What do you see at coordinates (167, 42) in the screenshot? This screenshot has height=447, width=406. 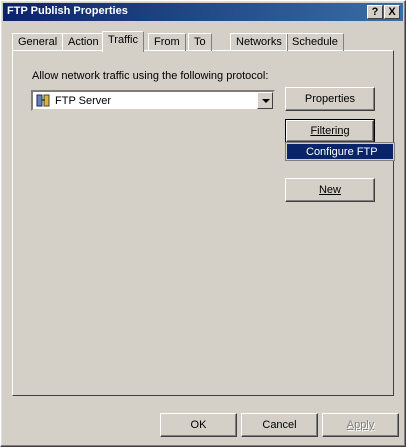 I see `tab-from: From` at bounding box center [167, 42].